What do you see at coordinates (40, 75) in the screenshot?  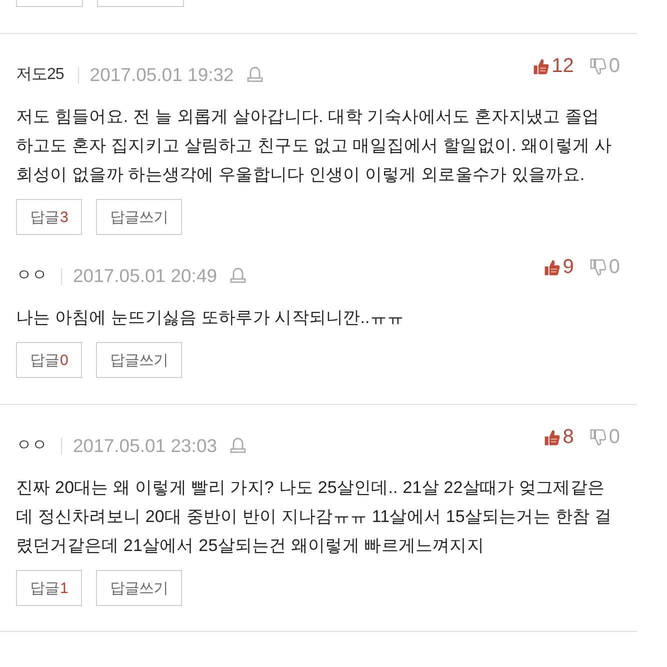 I see `author-name: 저도25` at bounding box center [40, 75].